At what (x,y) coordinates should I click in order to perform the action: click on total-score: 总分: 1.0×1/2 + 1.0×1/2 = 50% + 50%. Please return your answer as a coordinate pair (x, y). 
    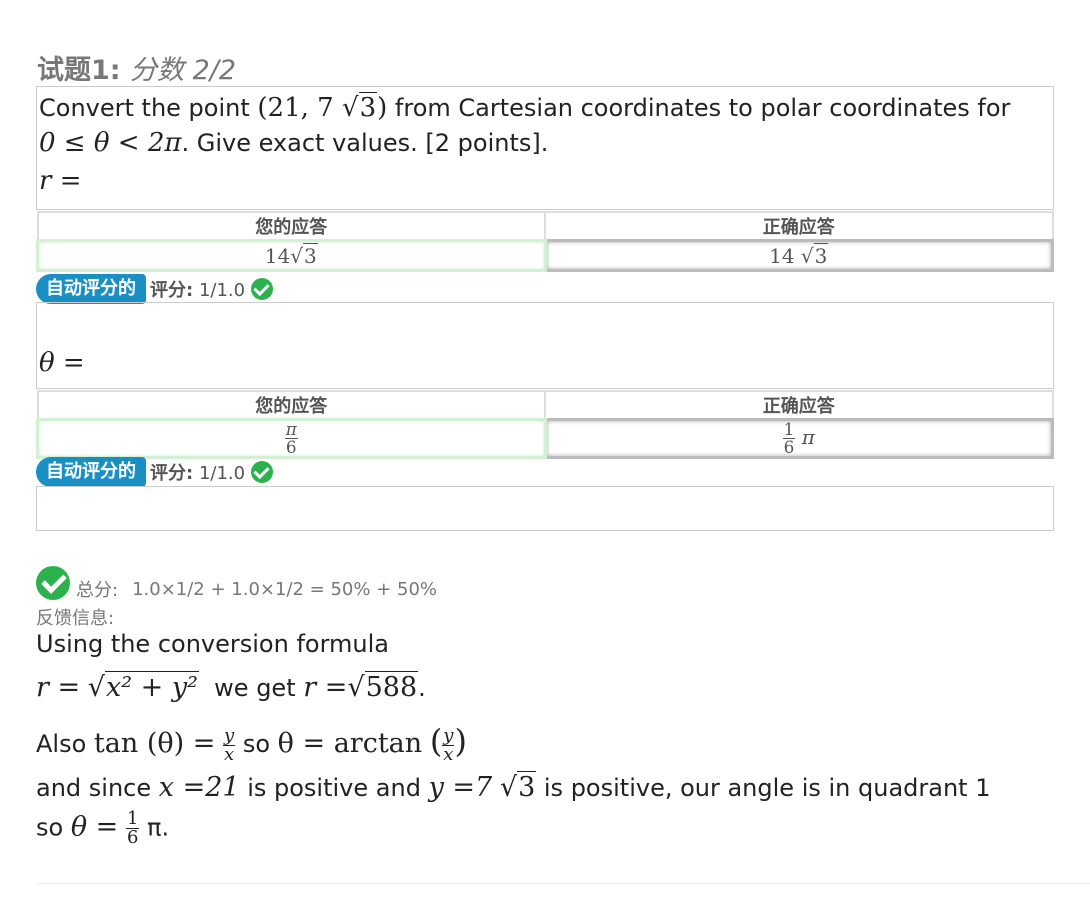
    Looking at the image, I should click on (236, 583).